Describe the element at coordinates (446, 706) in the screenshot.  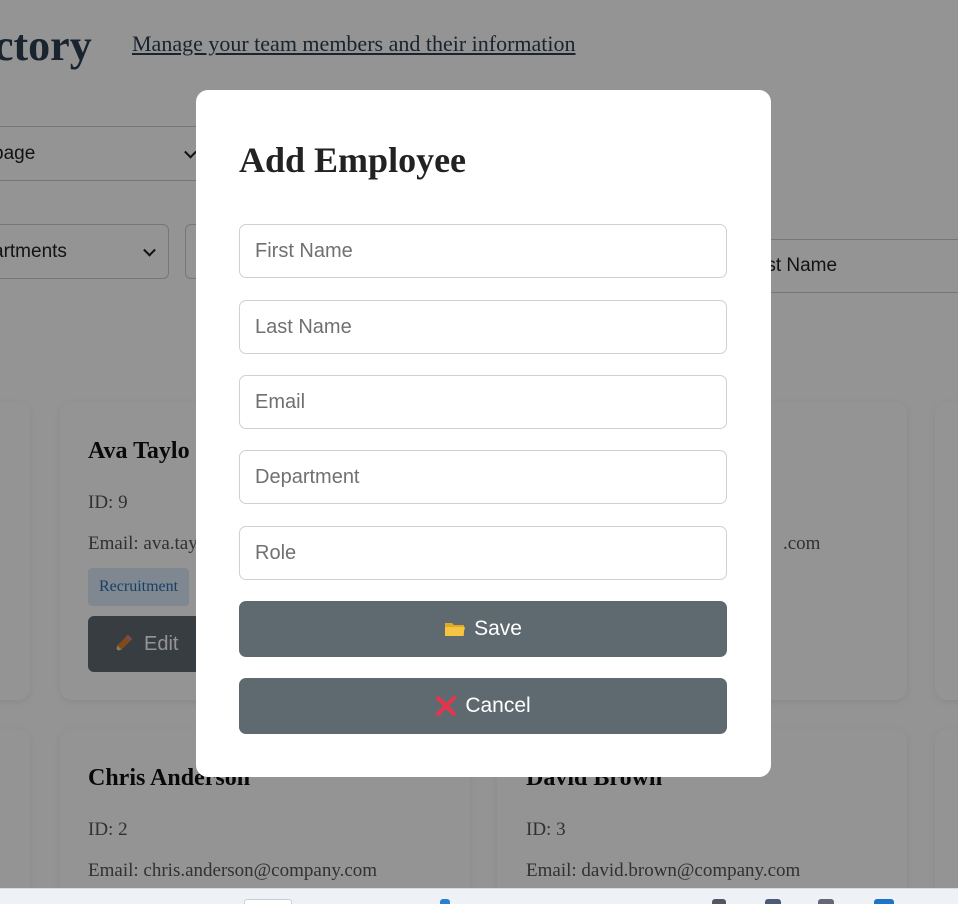
I see `cross-mark-icon` at that location.